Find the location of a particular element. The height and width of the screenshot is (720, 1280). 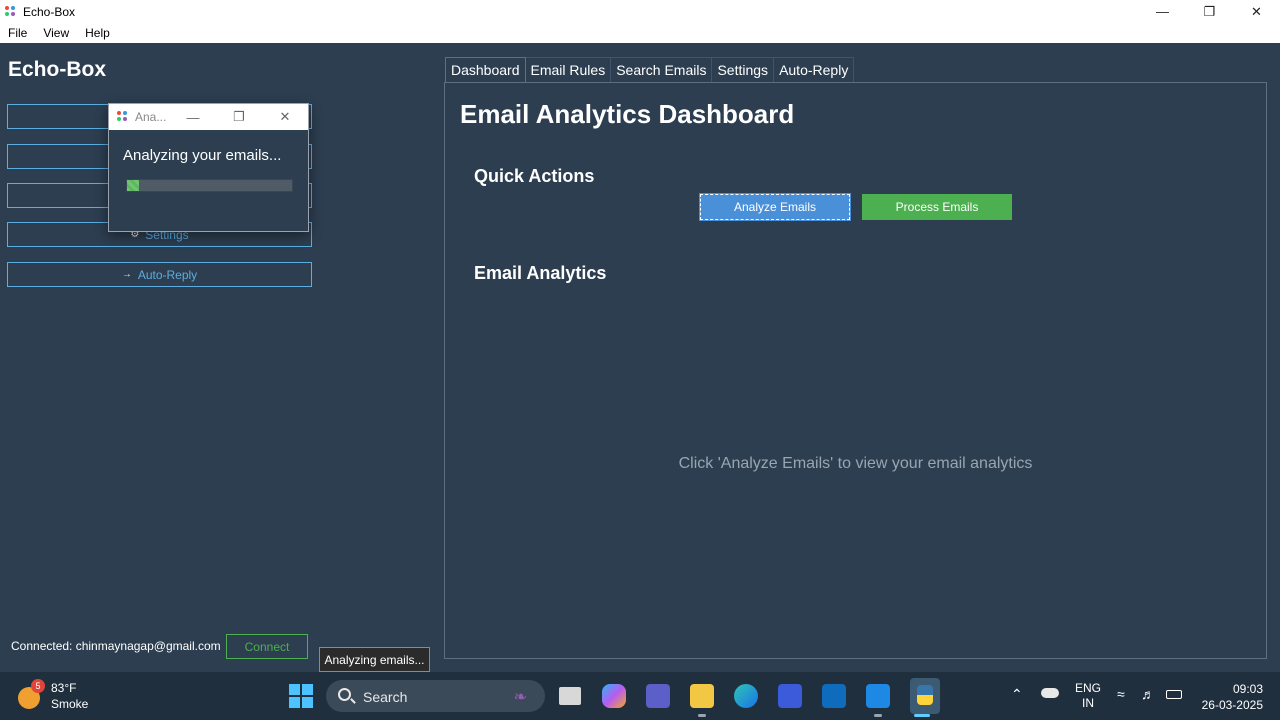

progress-bar-fill is located at coordinates (133, 185).